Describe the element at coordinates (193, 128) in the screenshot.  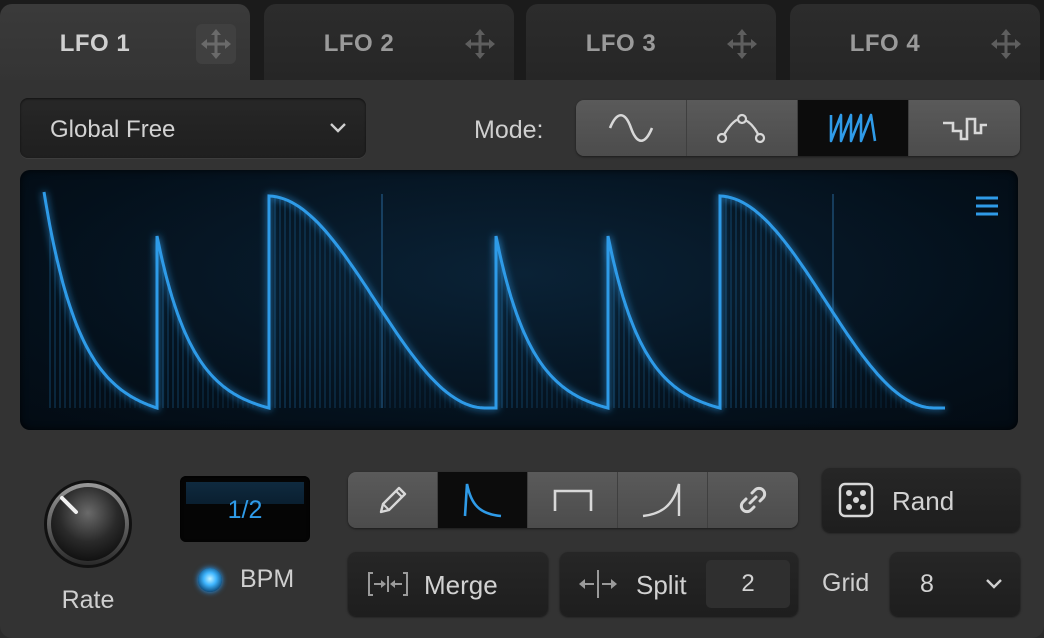
I see `sync-mode-dropdown: Global Free` at that location.